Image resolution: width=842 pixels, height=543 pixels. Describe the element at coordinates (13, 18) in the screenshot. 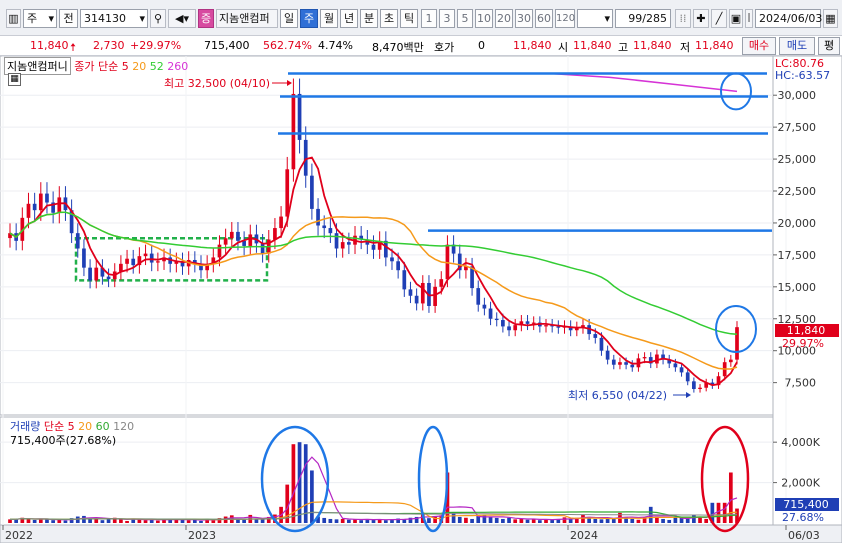

I see `chart-type-icon: ▥` at that location.